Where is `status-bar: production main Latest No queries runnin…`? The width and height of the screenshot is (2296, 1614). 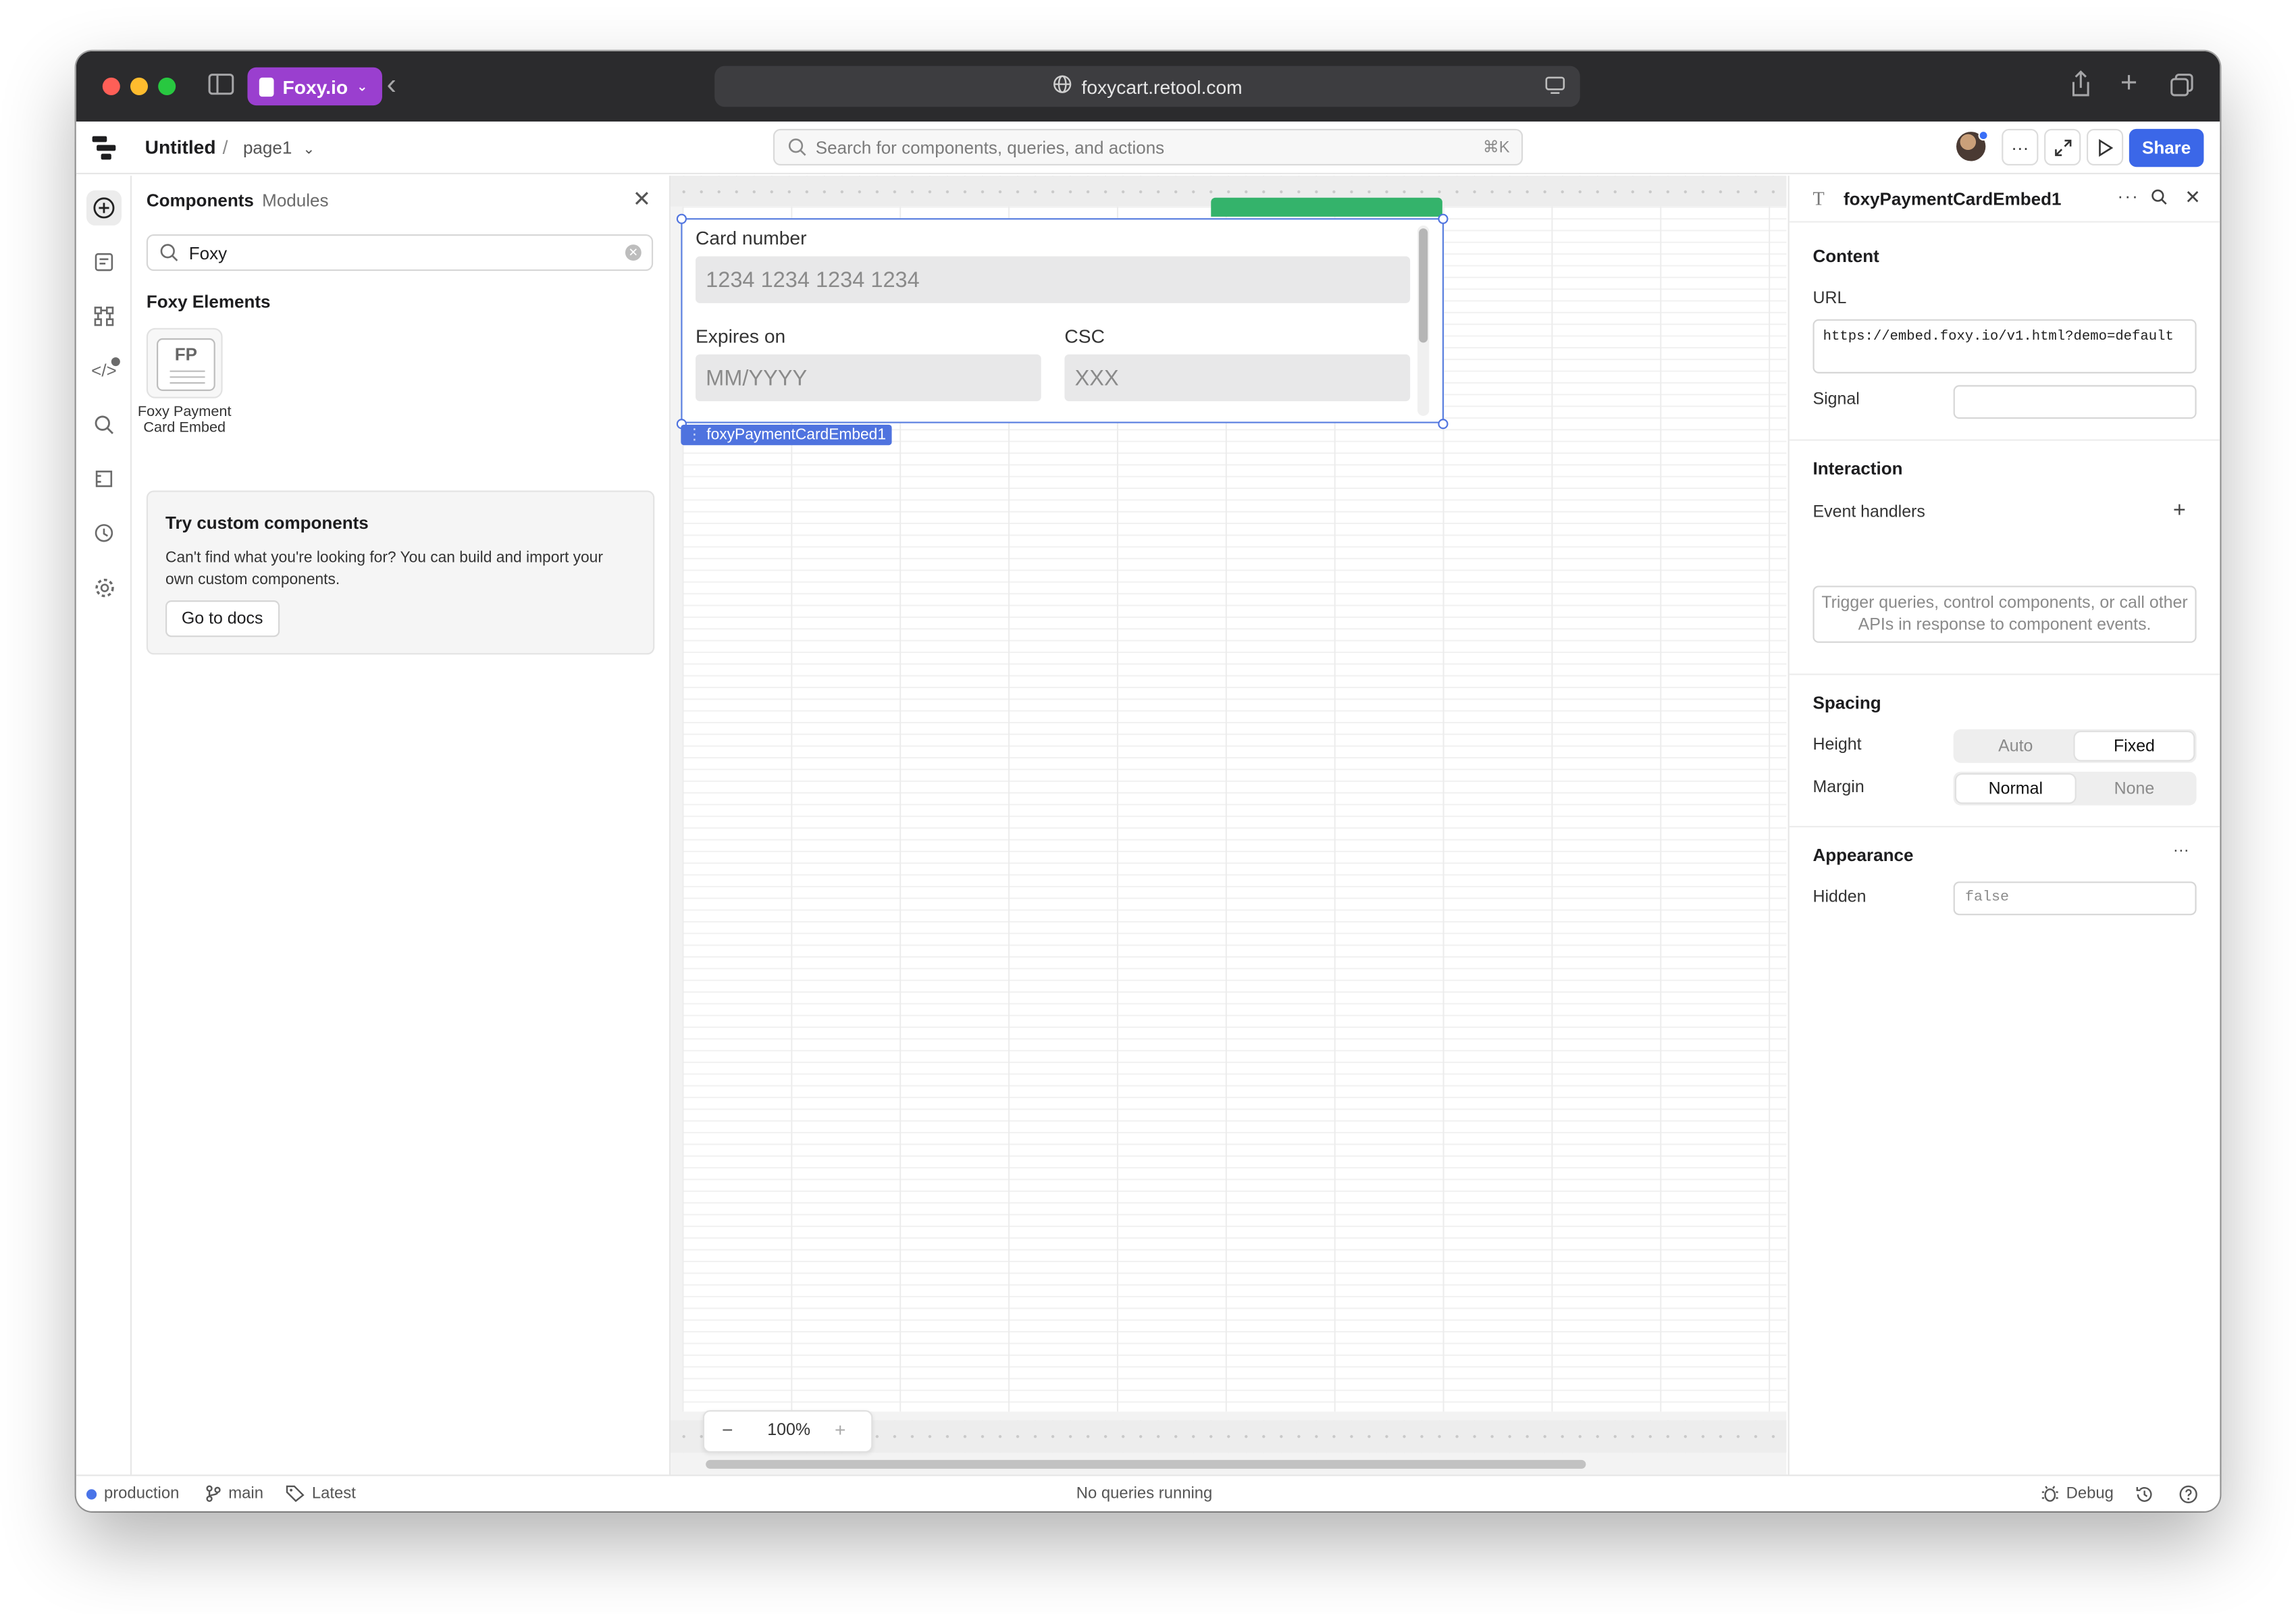 status-bar: production main Latest No queries runnin… is located at coordinates (1148, 1492).